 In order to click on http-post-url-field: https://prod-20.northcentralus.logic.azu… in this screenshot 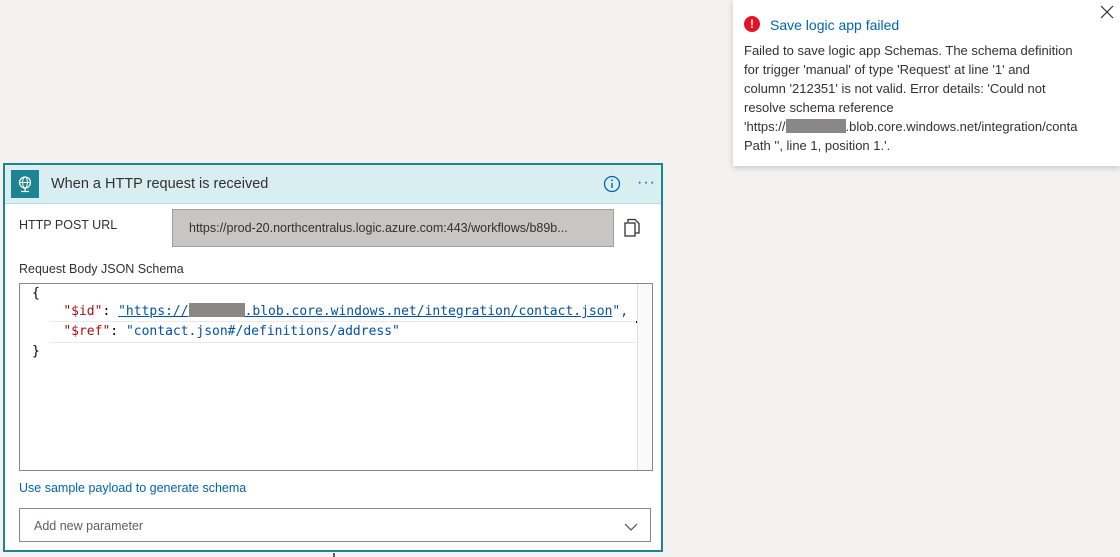, I will do `click(393, 228)`.